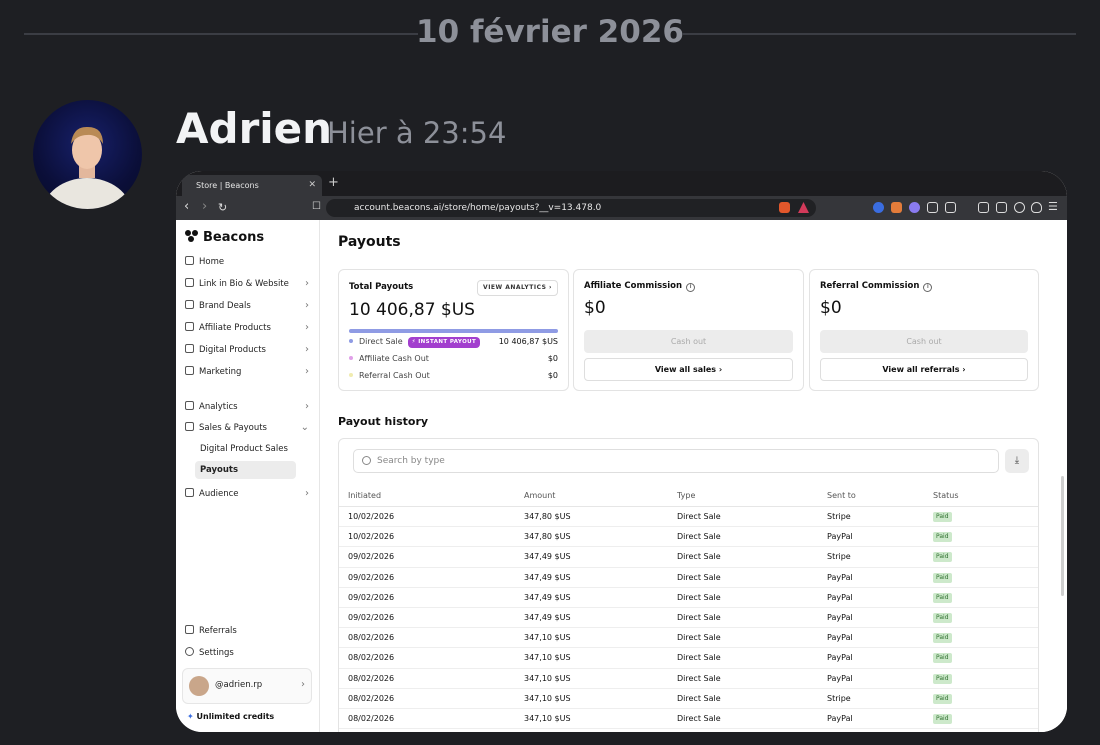 This screenshot has height=745, width=1100. What do you see at coordinates (1017, 461) in the screenshot?
I see `download-button: ⤓` at bounding box center [1017, 461].